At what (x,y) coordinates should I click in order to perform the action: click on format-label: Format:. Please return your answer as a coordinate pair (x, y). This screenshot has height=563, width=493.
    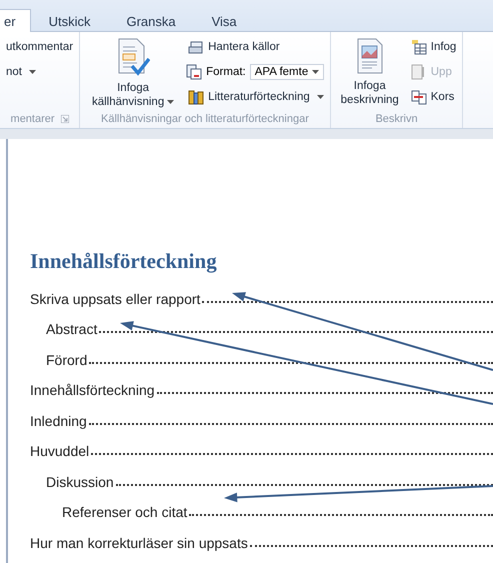
    Looking at the image, I should click on (226, 72).